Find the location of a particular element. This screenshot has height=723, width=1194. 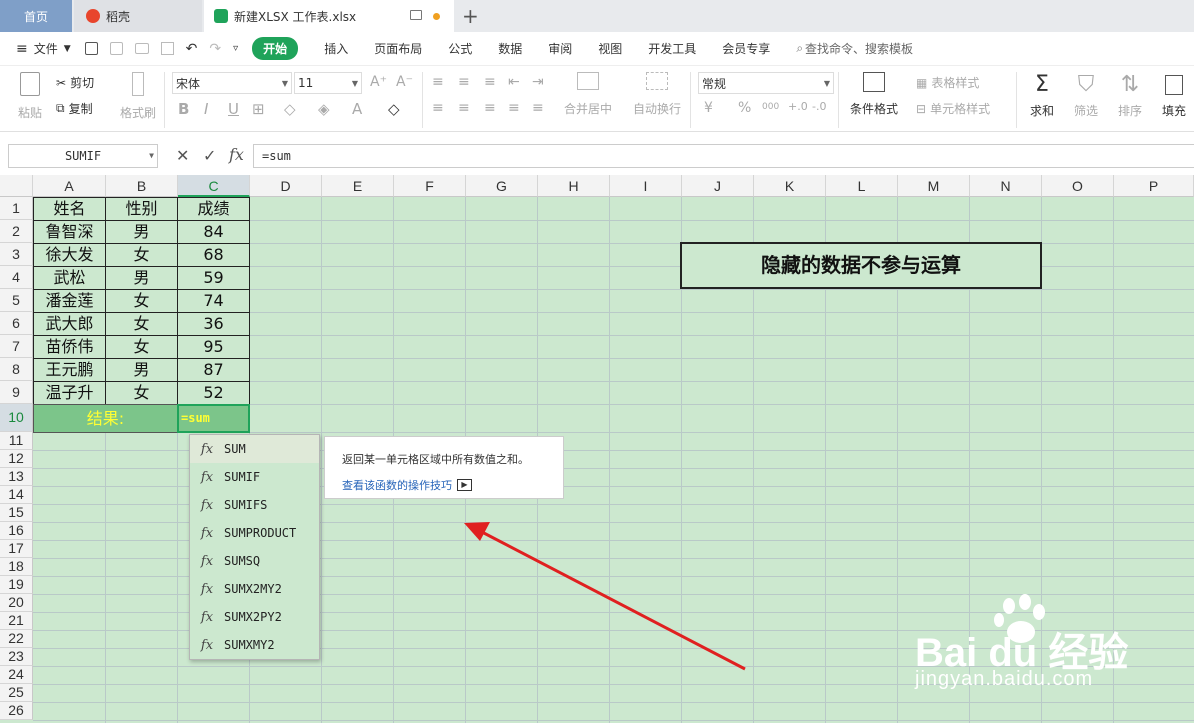

row-header: 6 is located at coordinates (16, 323).